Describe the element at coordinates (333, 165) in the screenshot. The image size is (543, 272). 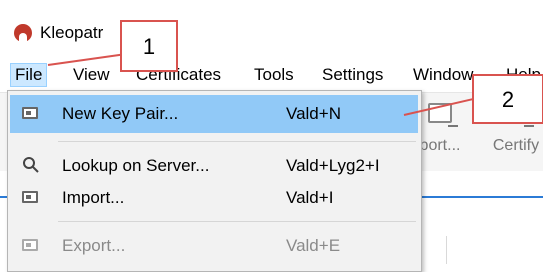
I see `menu-item-shortcut: Vald+Lyg2+I` at that location.